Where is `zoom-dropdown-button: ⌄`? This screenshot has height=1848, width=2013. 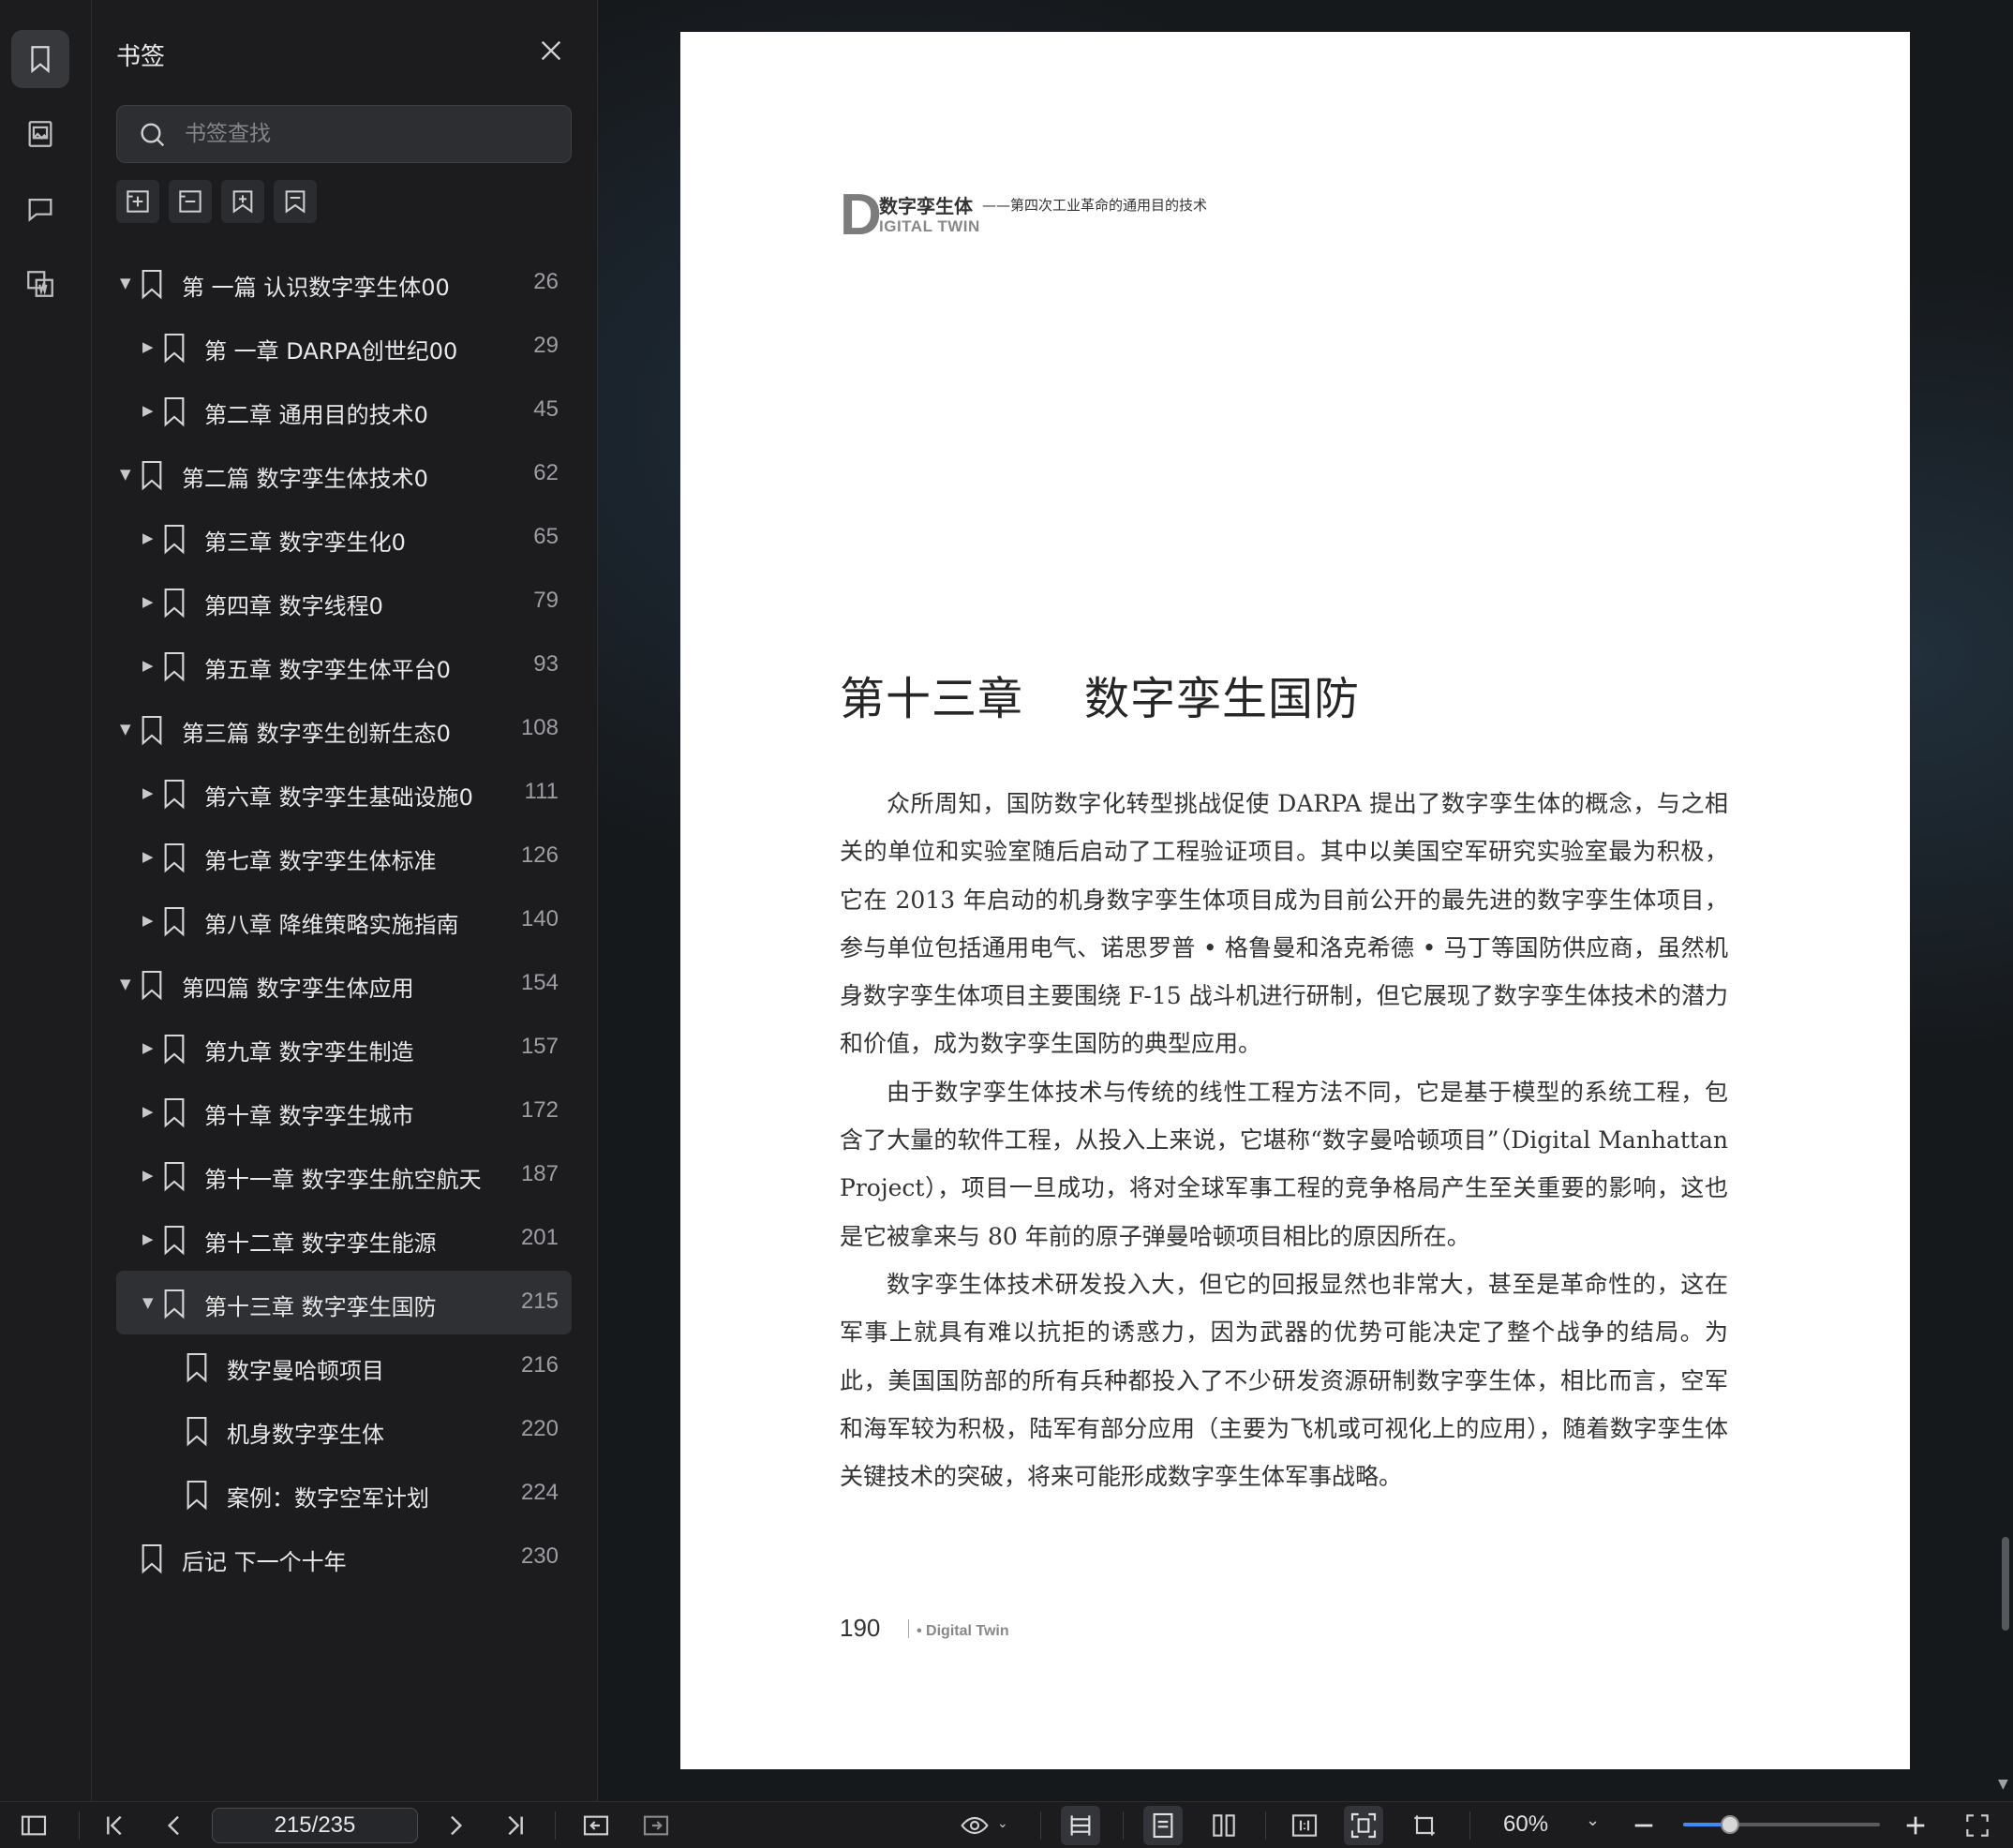
zoom-dropdown-button: ⌄ is located at coordinates (1593, 1826).